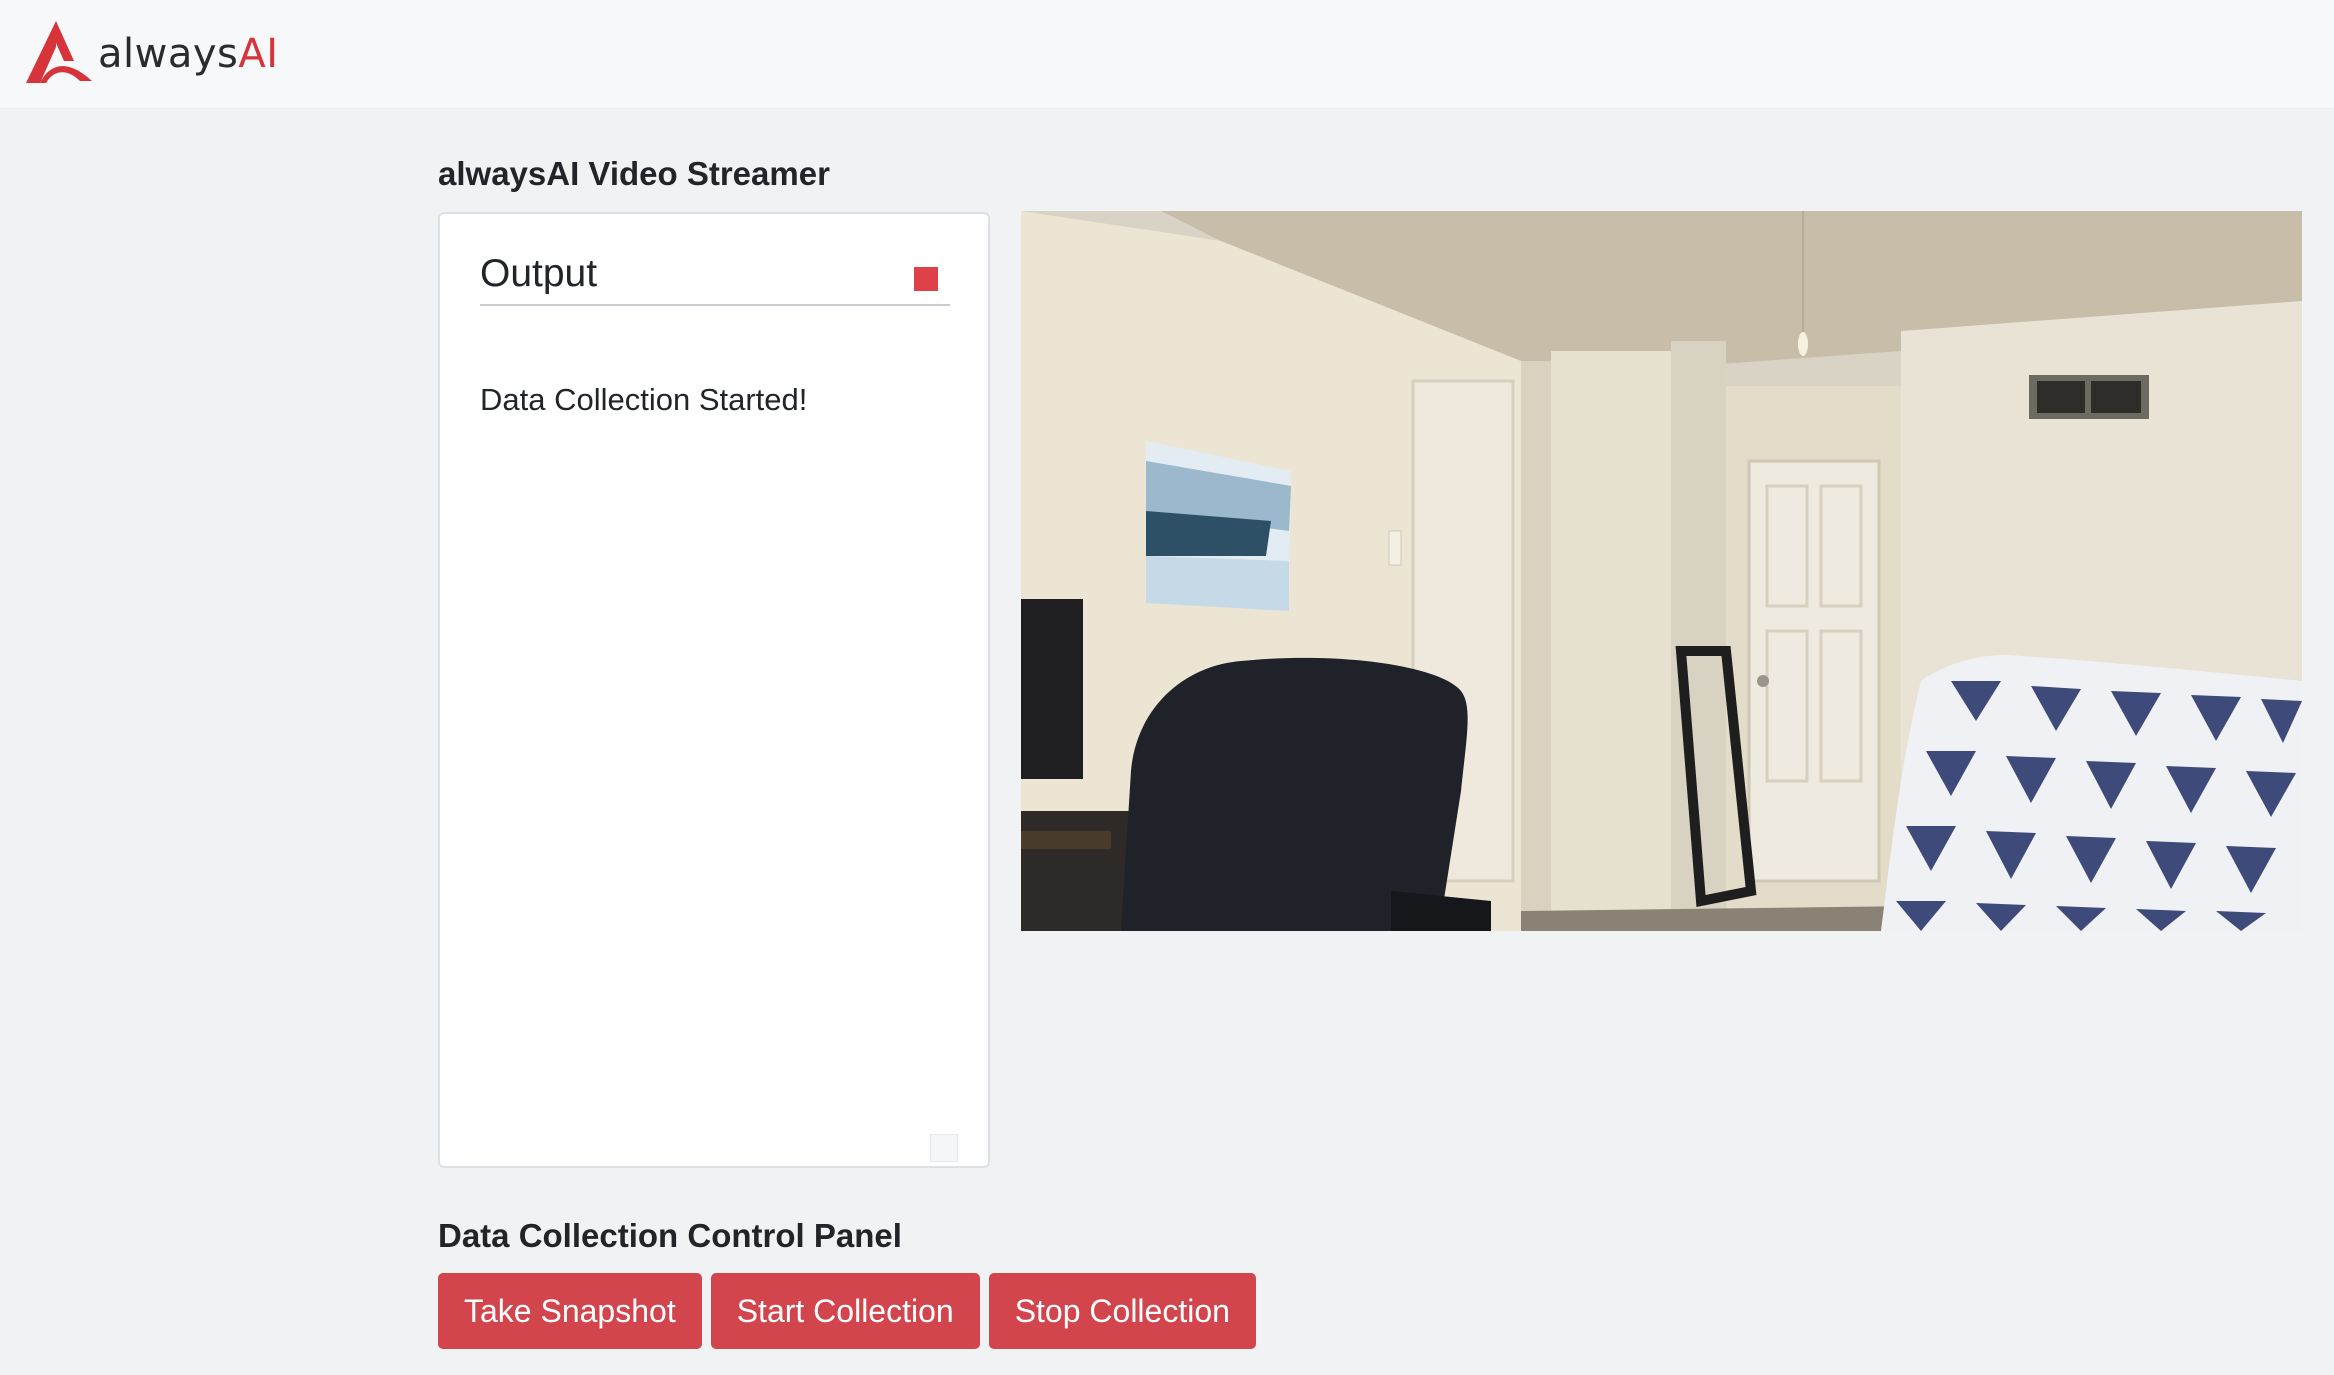 The width and height of the screenshot is (2334, 1375). I want to click on alwaysai-logo-icon, so click(59, 52).